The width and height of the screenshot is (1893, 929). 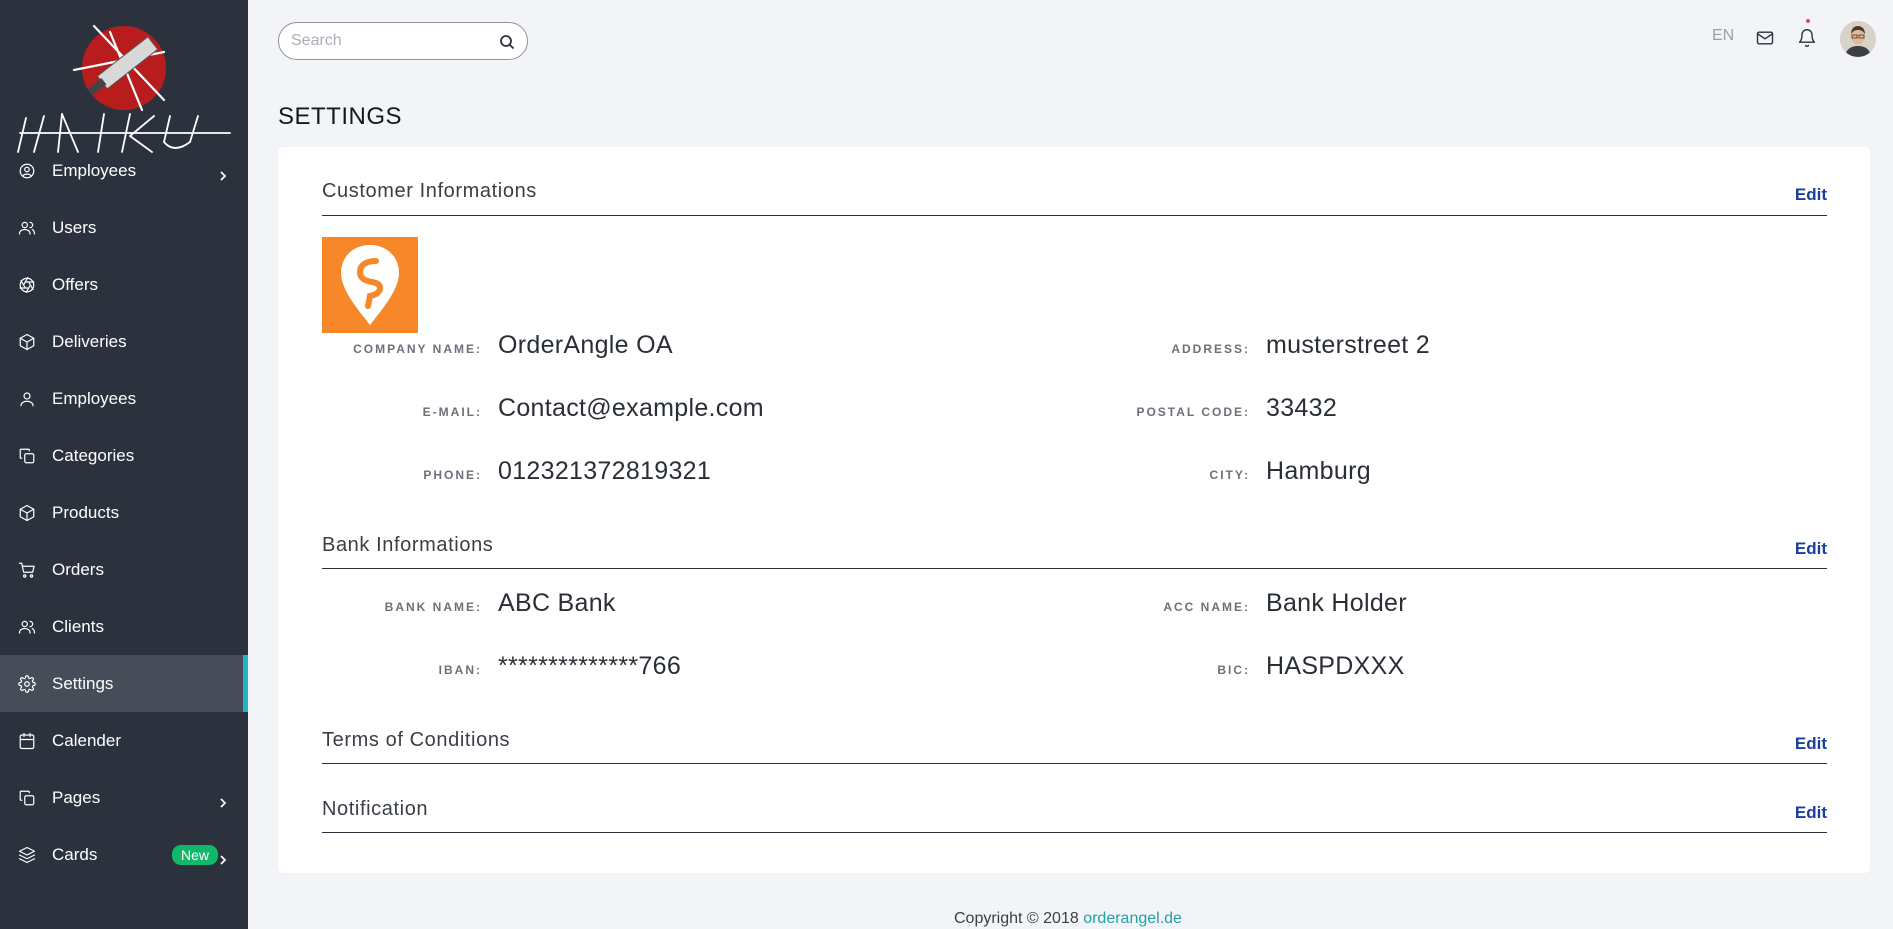 I want to click on address-value: musterstreet 2, so click(x=1348, y=345).